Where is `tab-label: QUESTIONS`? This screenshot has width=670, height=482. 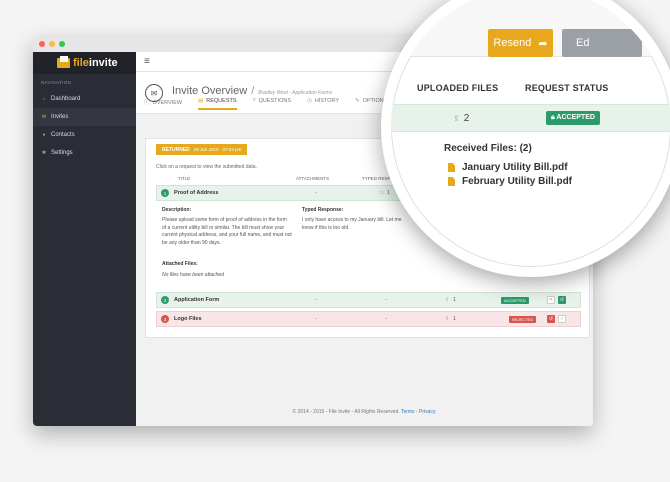
tab-label: QUESTIONS is located at coordinates (274, 101).